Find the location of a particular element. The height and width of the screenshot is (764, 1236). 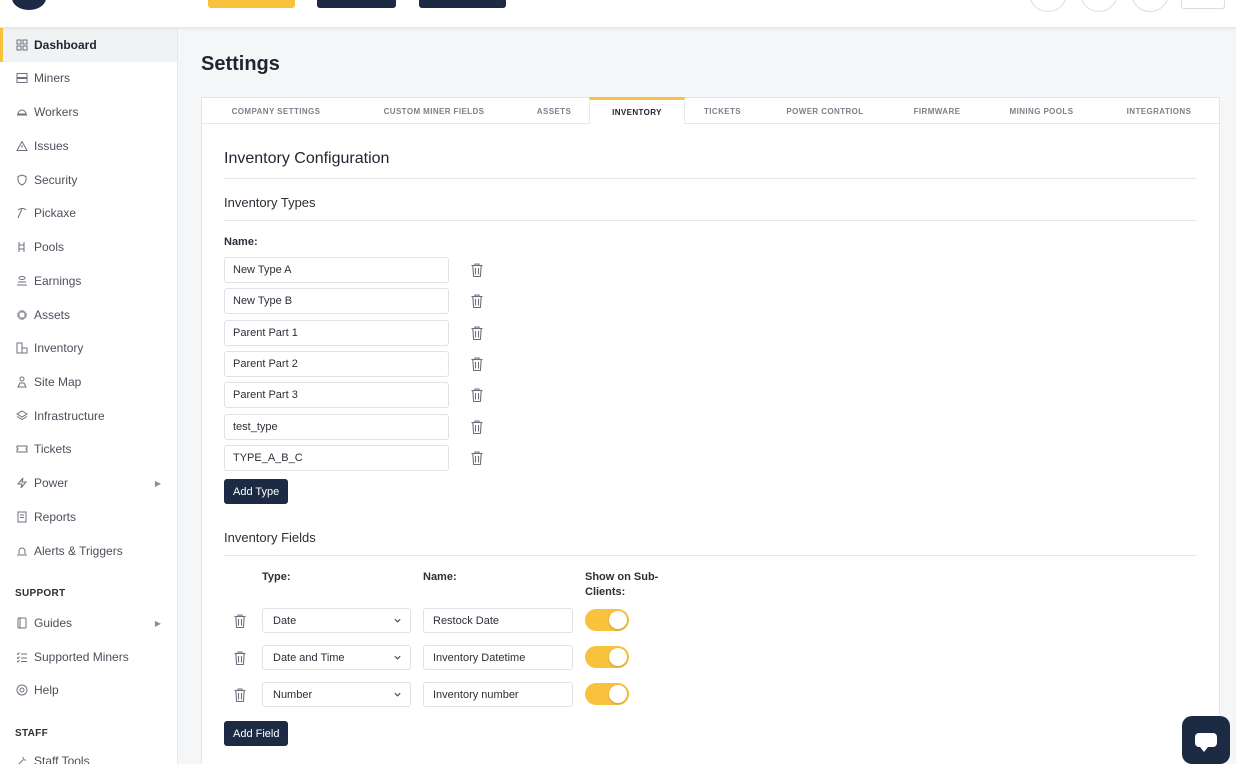

top-action-button-secondary is located at coordinates (356, 4).